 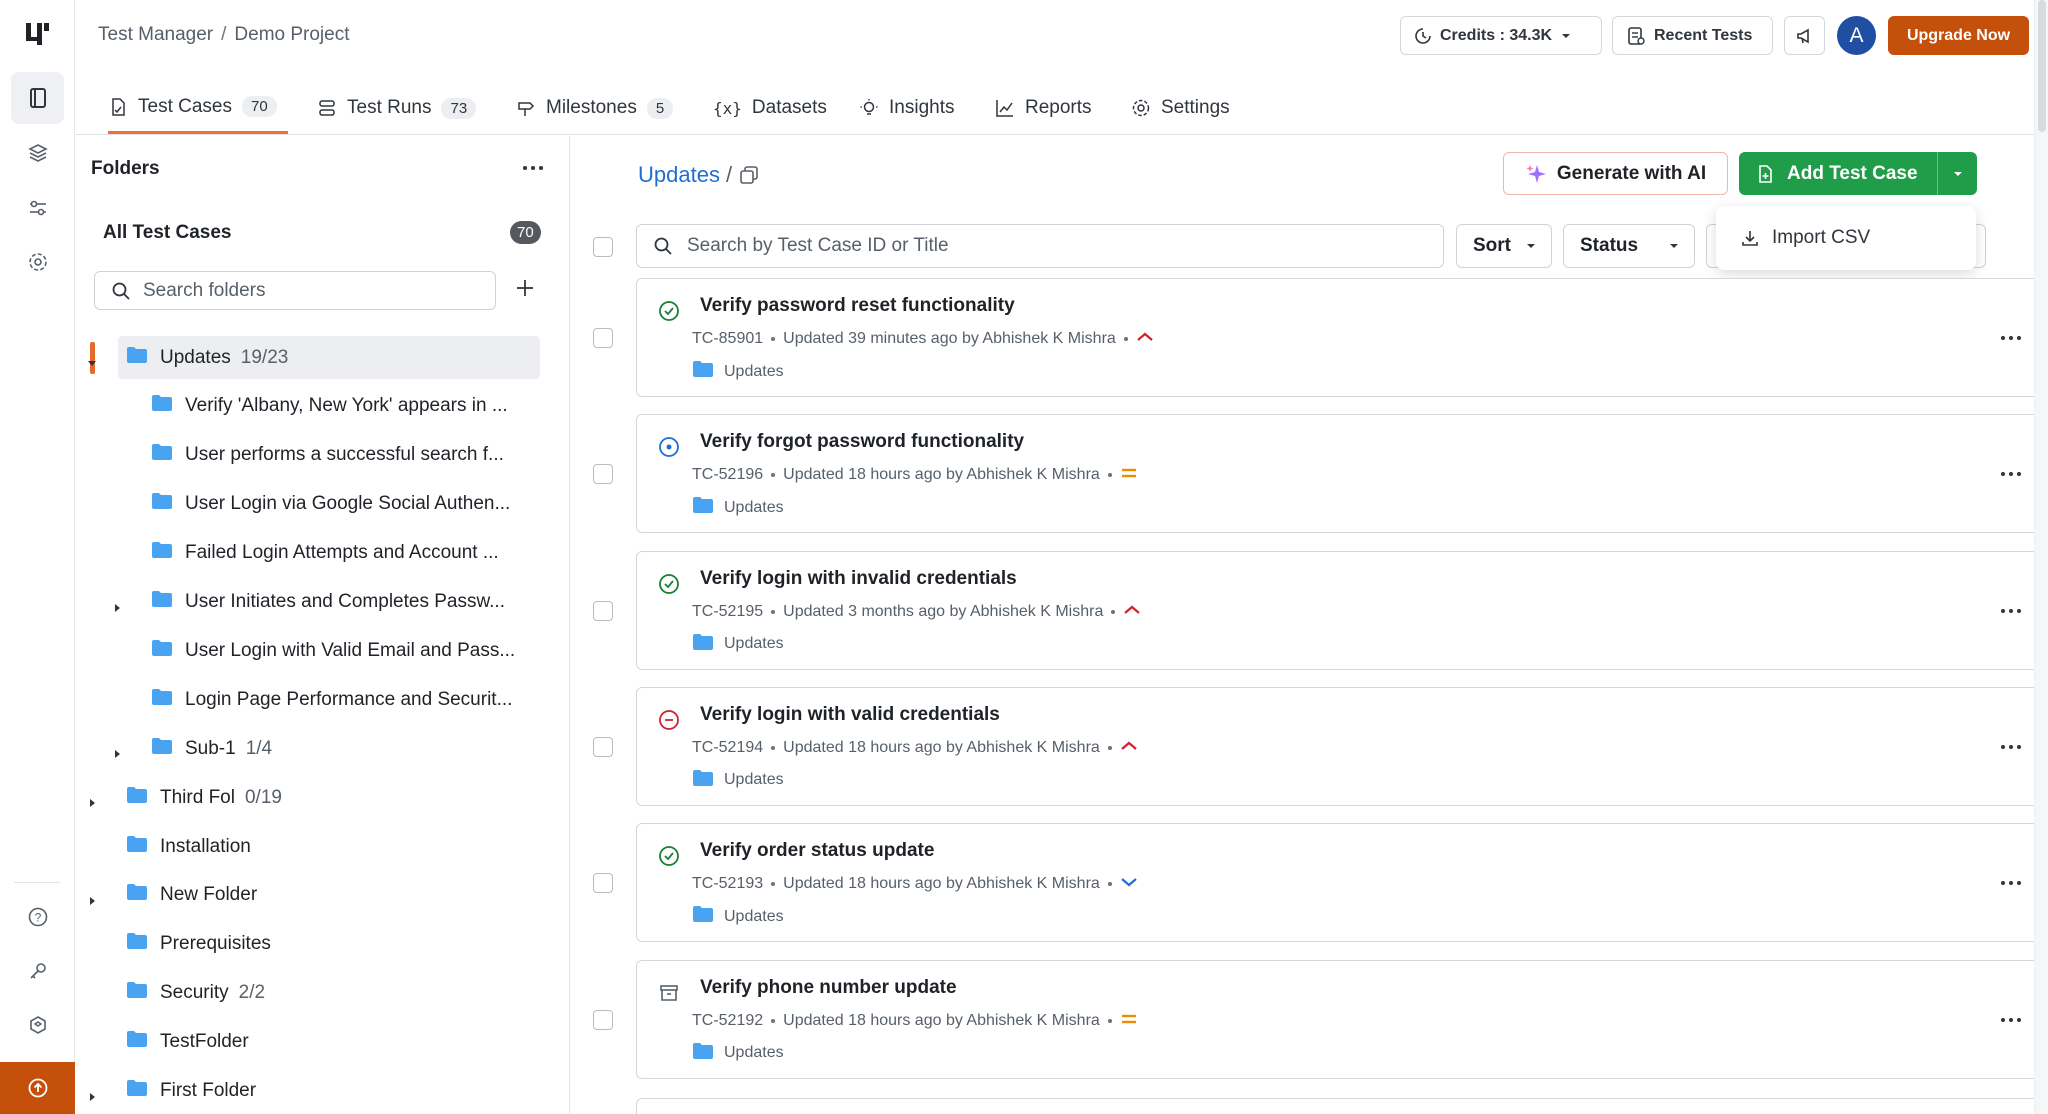 What do you see at coordinates (850, 715) in the screenshot?
I see `test-case-title: Verify login with valid credentials` at bounding box center [850, 715].